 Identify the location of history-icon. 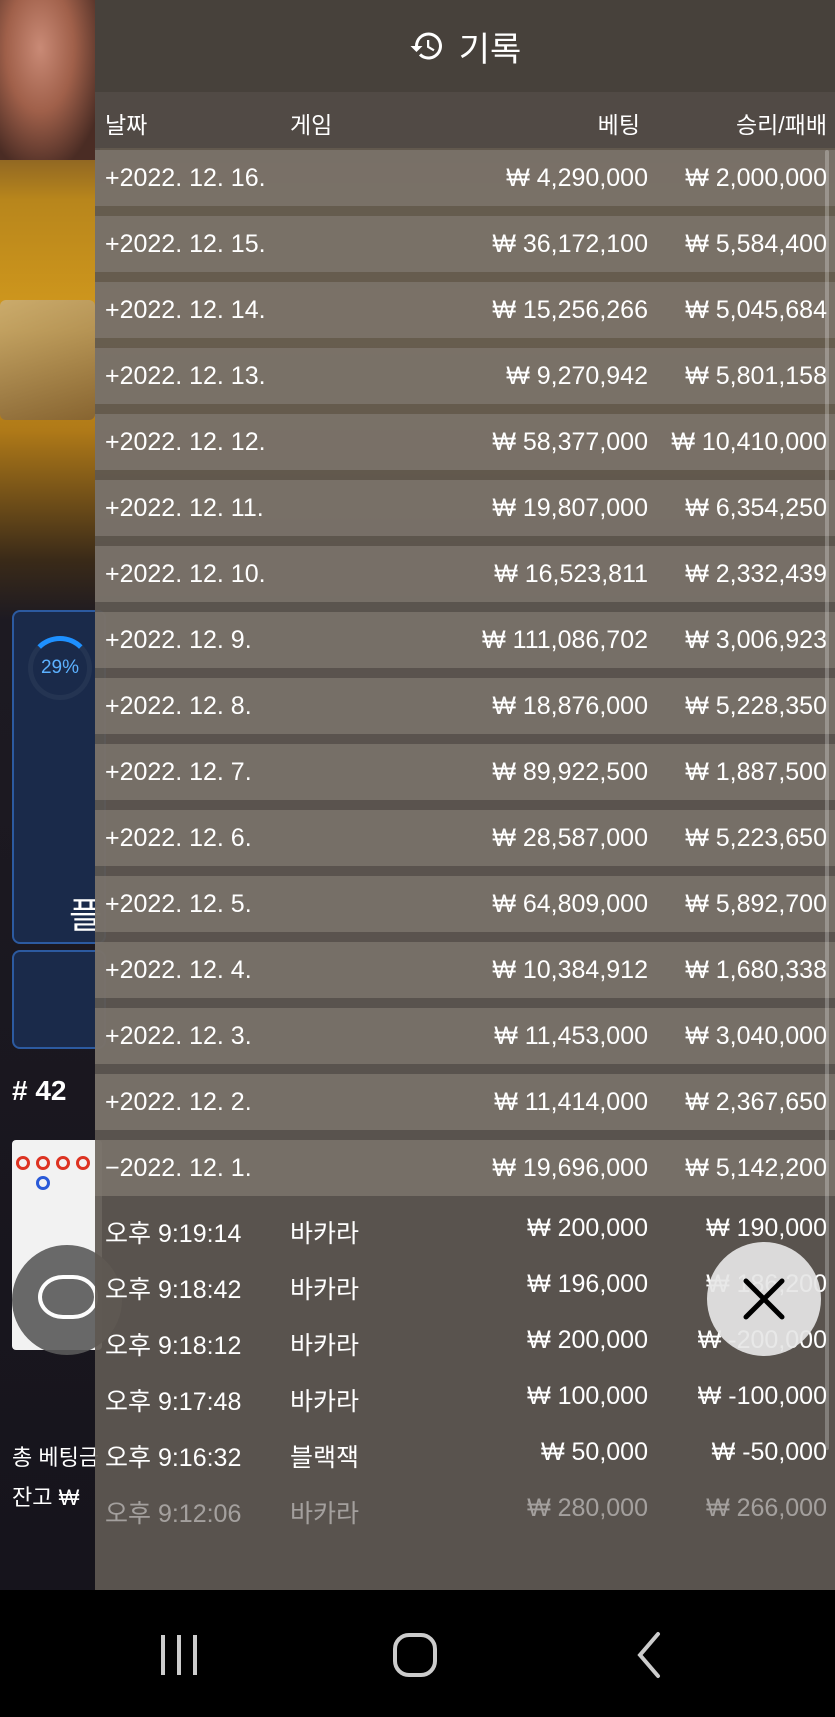
(426, 46).